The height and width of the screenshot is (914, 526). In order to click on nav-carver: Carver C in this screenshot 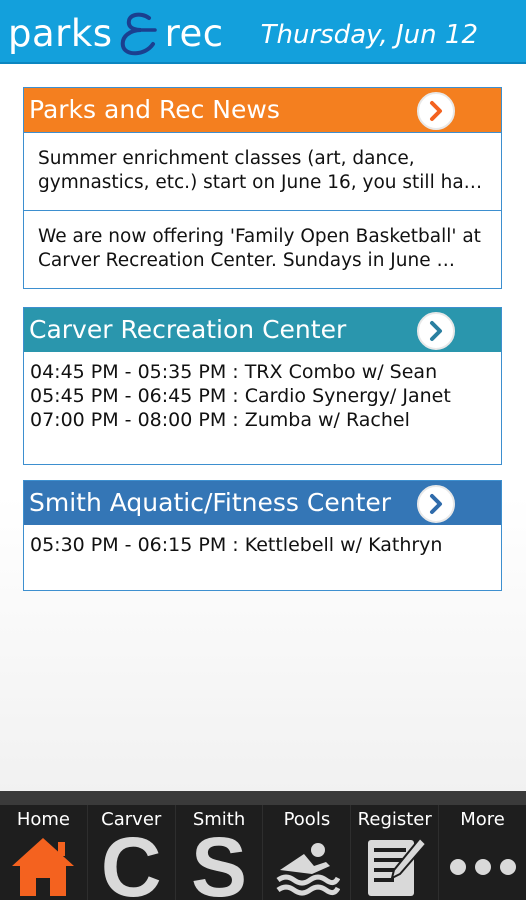, I will do `click(132, 859)`.